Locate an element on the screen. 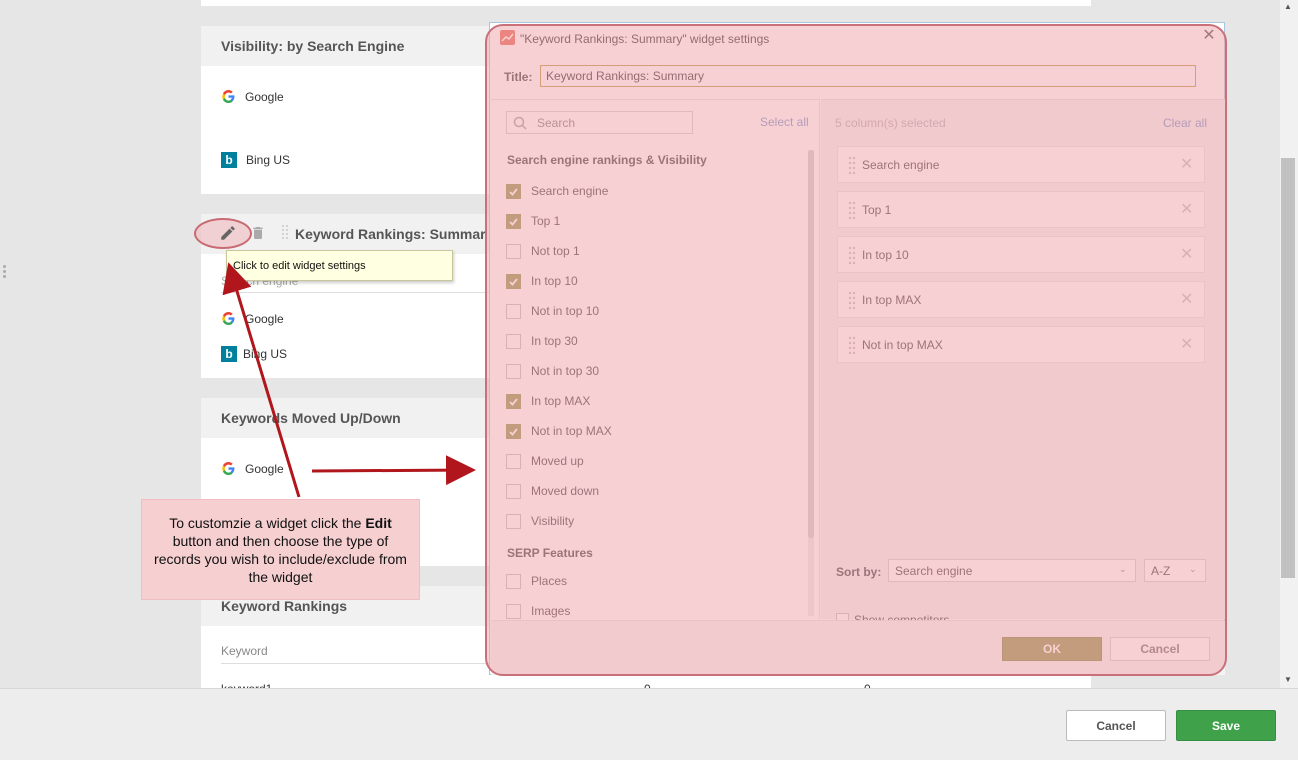 Image resolution: width=1298 pixels, height=760 pixels. option-label: Search engine is located at coordinates (570, 191).